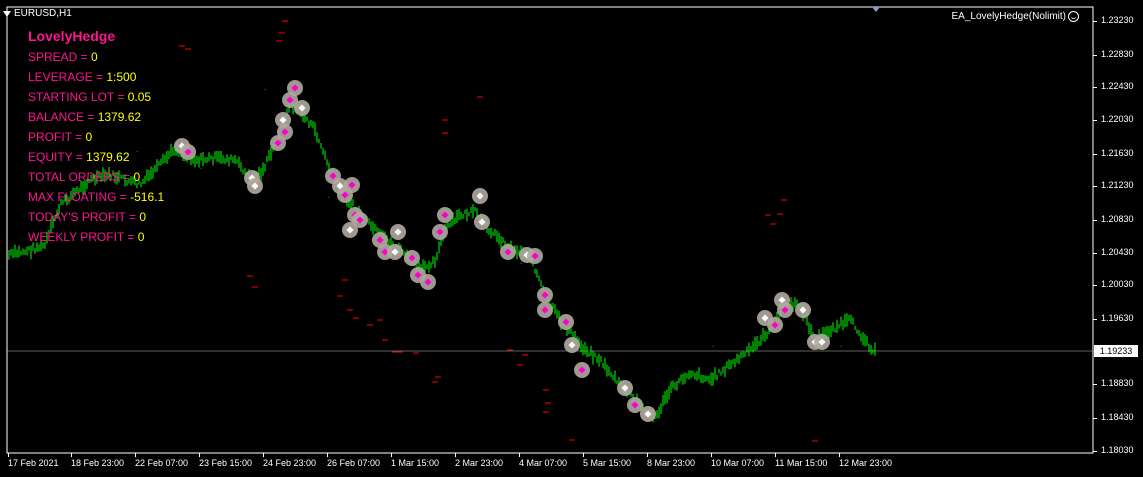 The image size is (1143, 477). Describe the element at coordinates (60, 137) in the screenshot. I see `info-row-profit: PROFIT = 0` at that location.